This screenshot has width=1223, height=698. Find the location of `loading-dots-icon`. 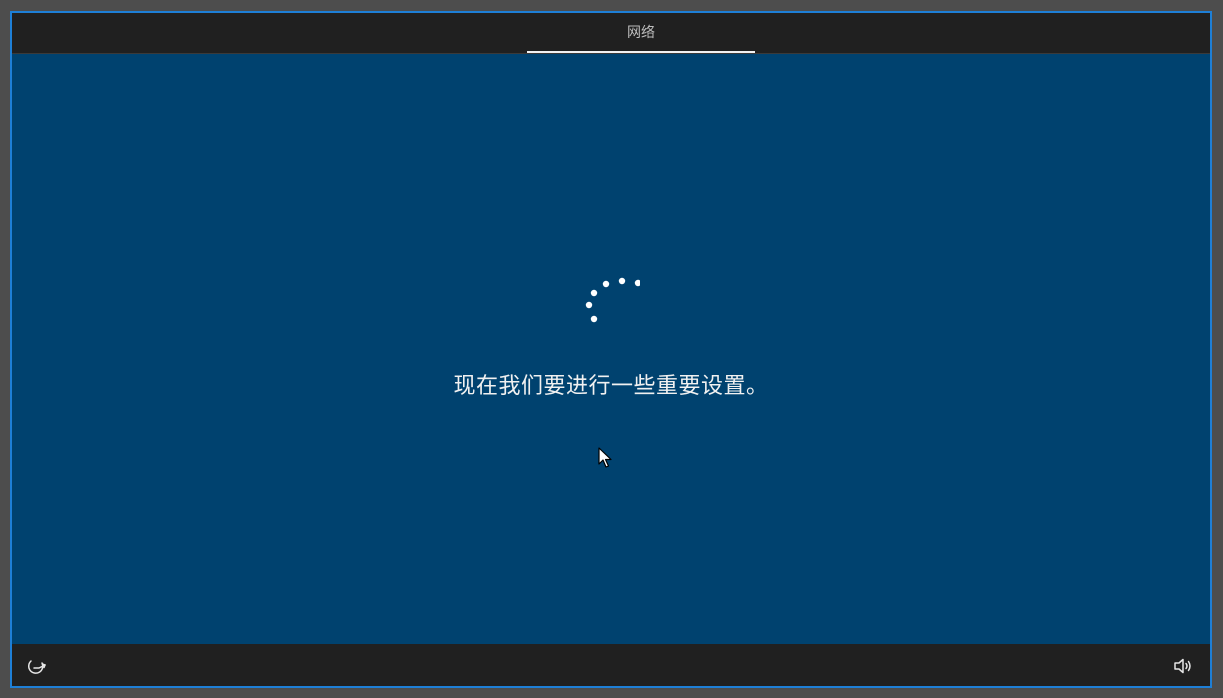

loading-dots-icon is located at coordinates (612, 300).